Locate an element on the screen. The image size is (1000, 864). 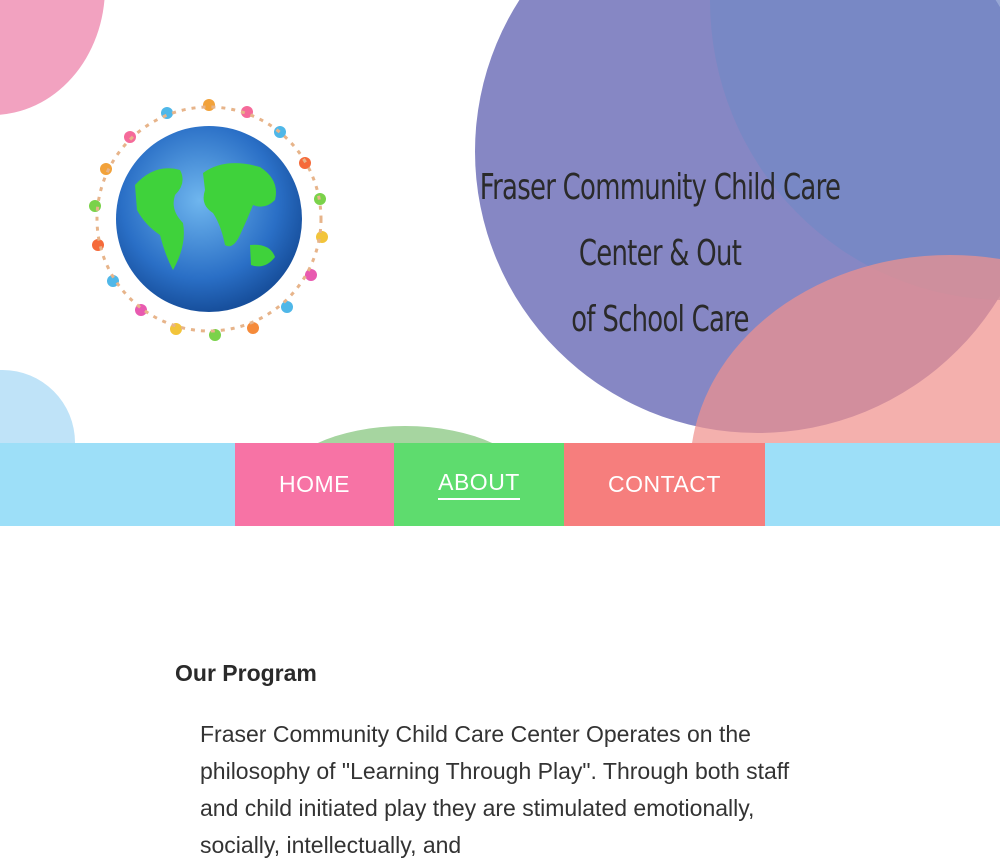
main-nav: HOME ABOUT CONTACT is located at coordinates (500, 484).